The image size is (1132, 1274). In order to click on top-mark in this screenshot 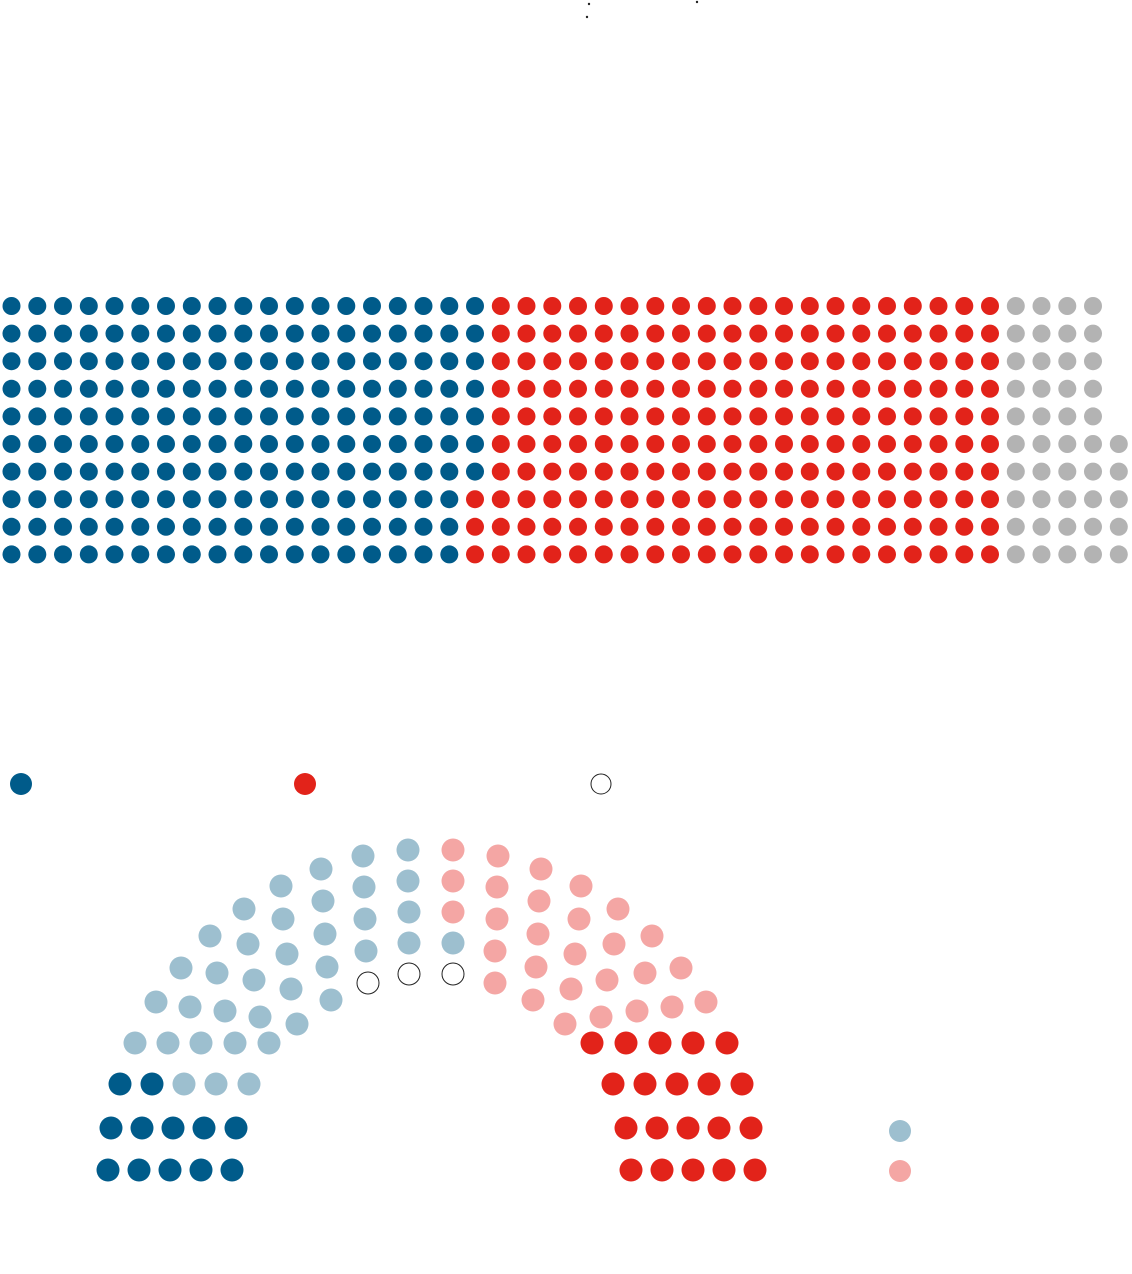, I will do `click(697, 2)`.